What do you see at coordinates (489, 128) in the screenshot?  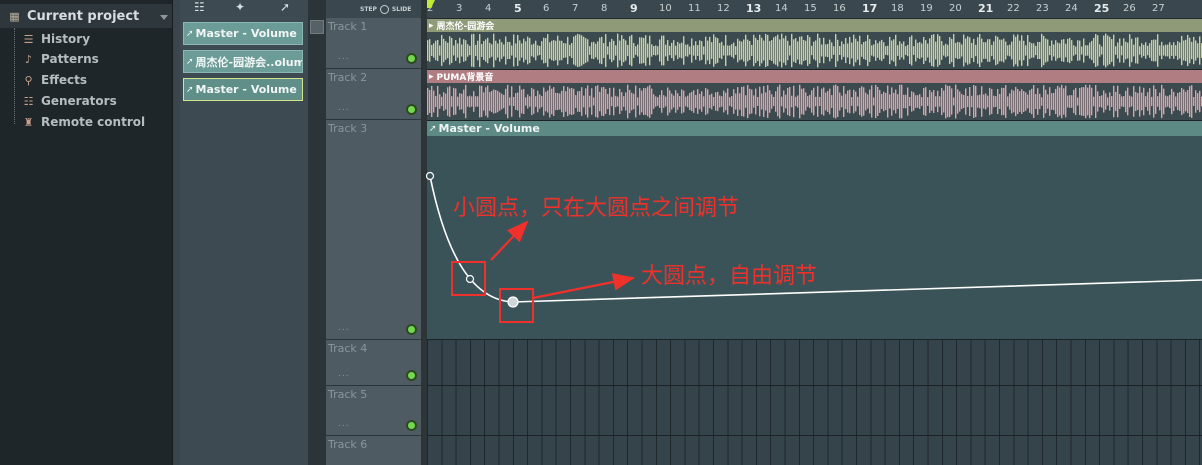 I see `automation-clip-label: Master - Volume` at bounding box center [489, 128].